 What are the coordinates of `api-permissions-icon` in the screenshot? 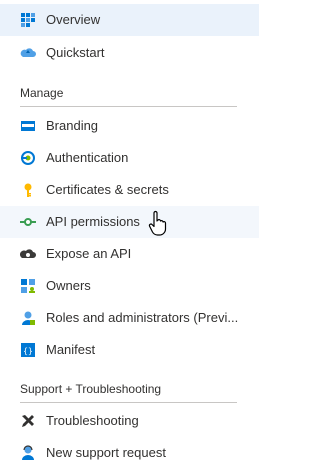 It's located at (28, 222).